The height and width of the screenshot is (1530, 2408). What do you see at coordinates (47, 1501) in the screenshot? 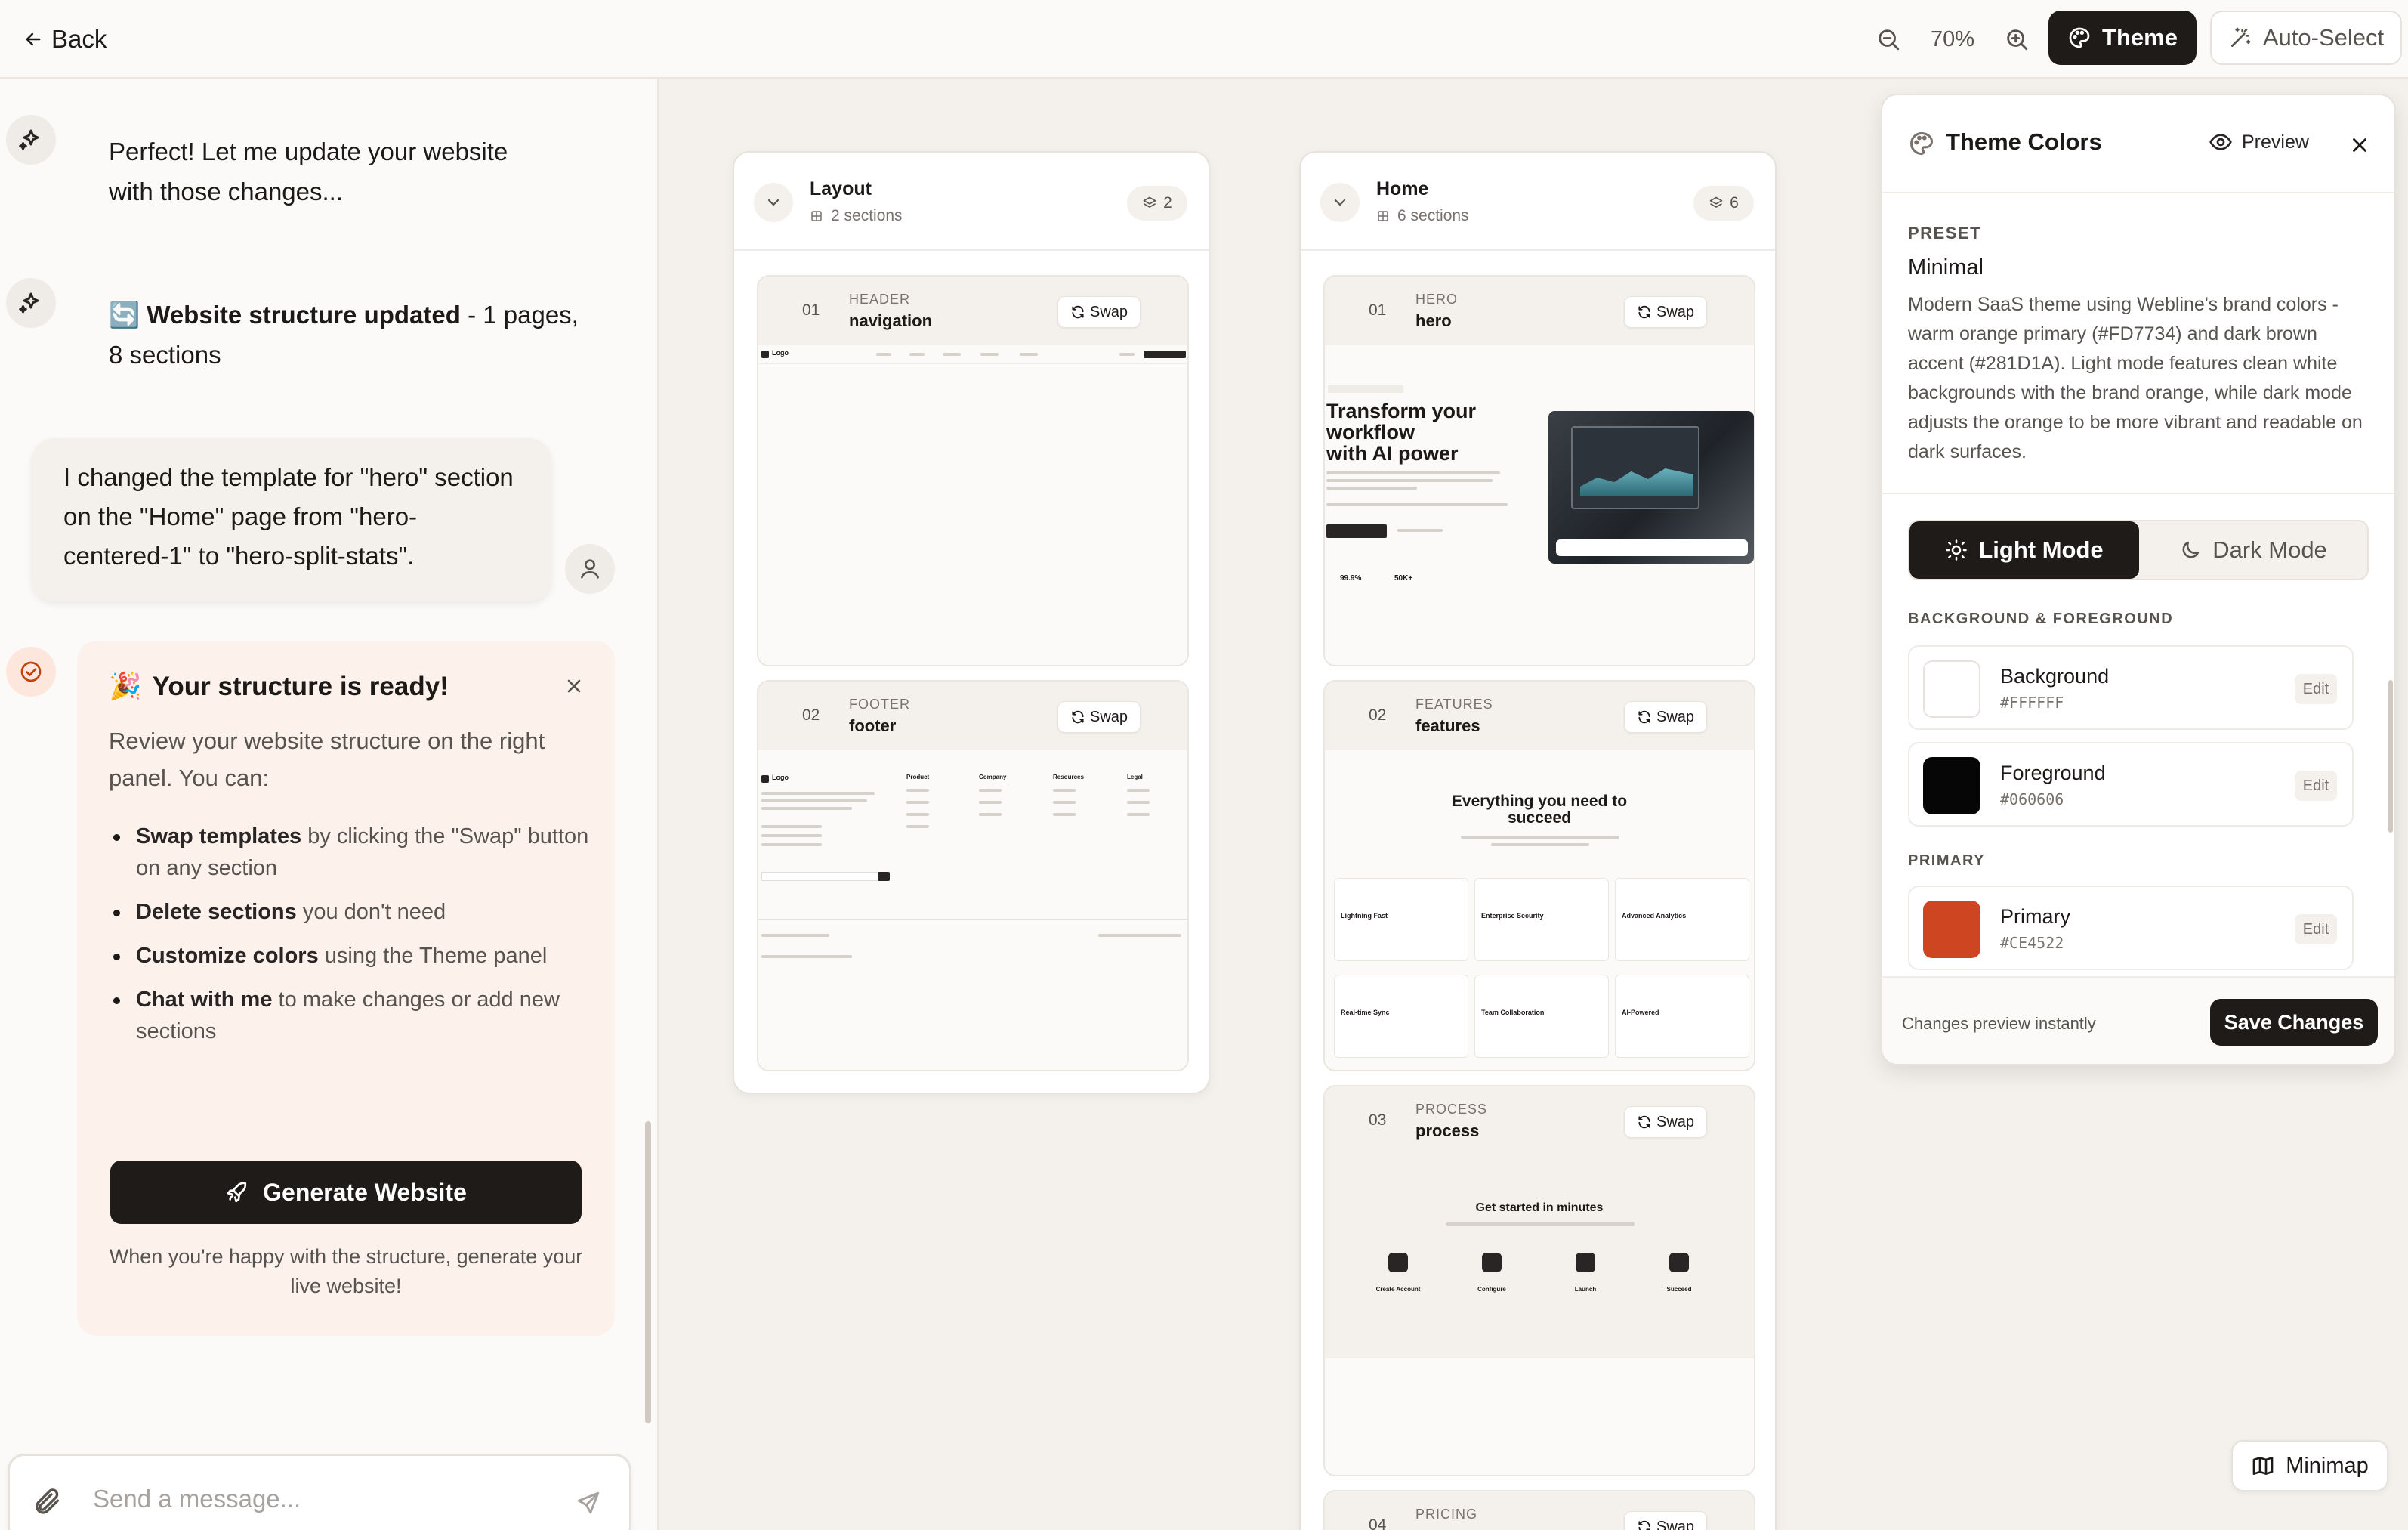
I see `paperclip-icon` at bounding box center [47, 1501].